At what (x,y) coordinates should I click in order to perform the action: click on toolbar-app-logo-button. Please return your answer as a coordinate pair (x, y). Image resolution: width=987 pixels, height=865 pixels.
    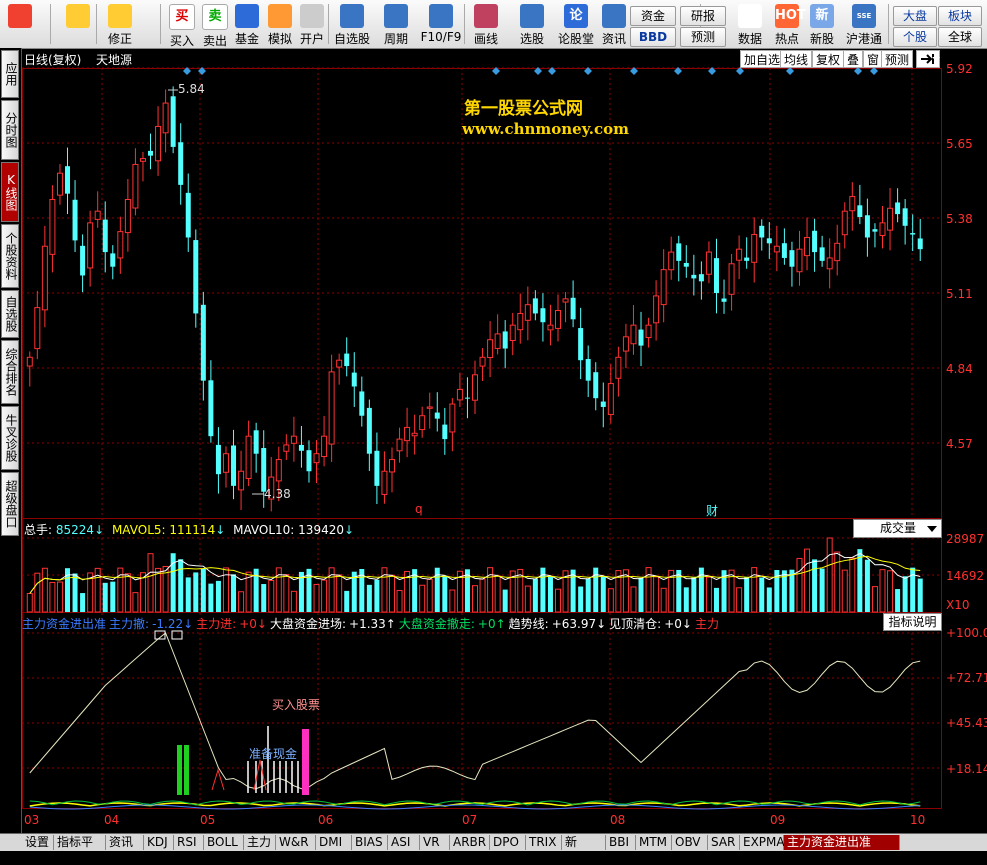
    Looking at the image, I should click on (20, 24).